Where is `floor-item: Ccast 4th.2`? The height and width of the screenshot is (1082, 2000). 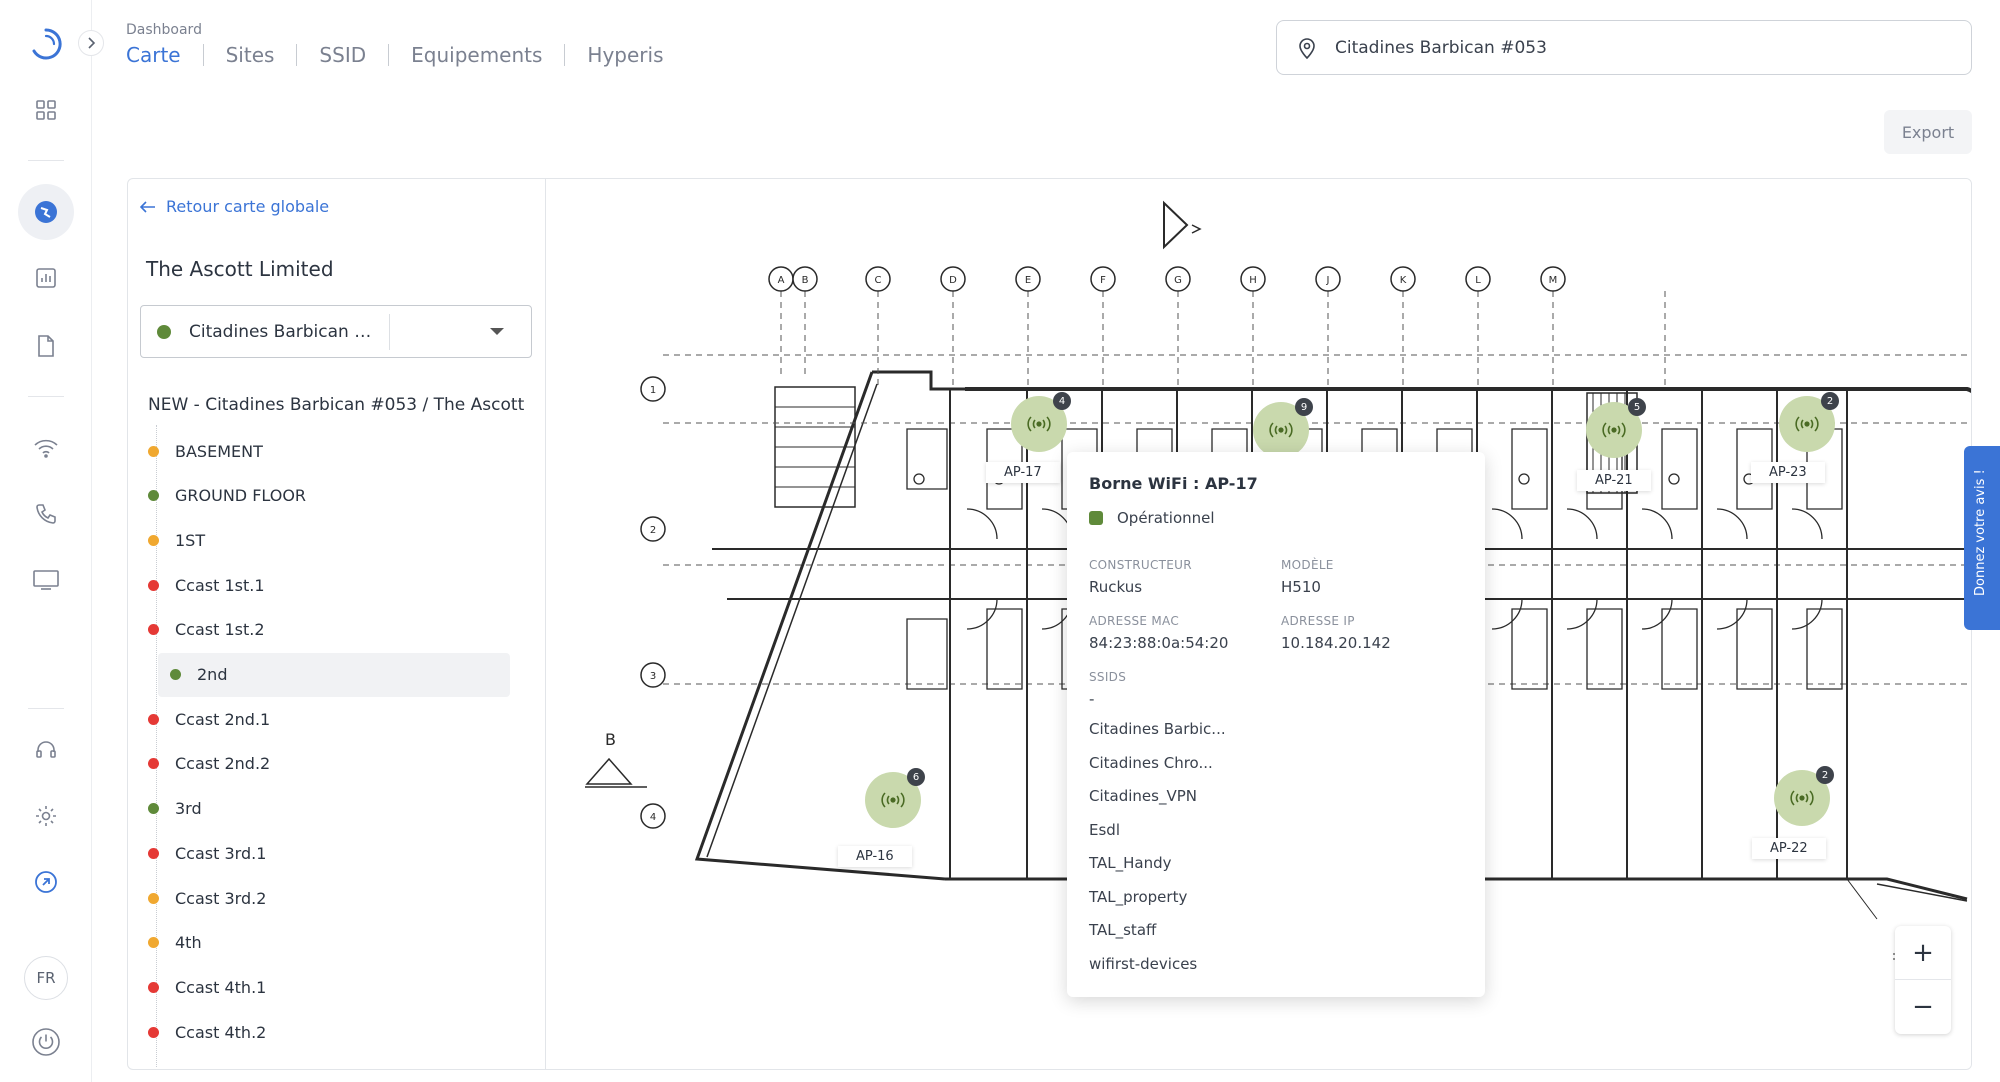
floor-item: Ccast 4th.2 is located at coordinates (324, 1032).